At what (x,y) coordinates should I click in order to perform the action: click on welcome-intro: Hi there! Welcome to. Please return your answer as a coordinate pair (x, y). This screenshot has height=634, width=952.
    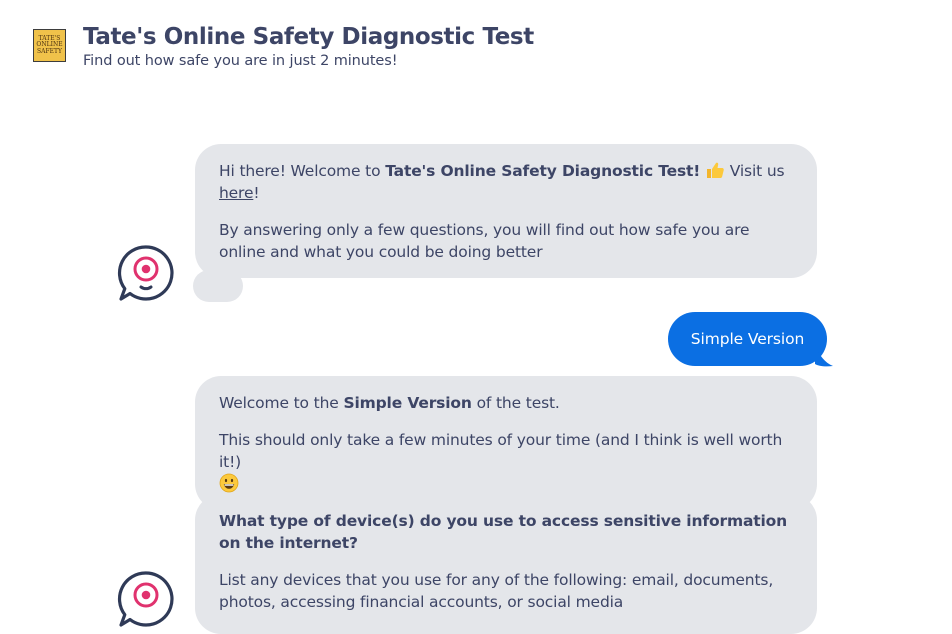
    Looking at the image, I should click on (302, 171).